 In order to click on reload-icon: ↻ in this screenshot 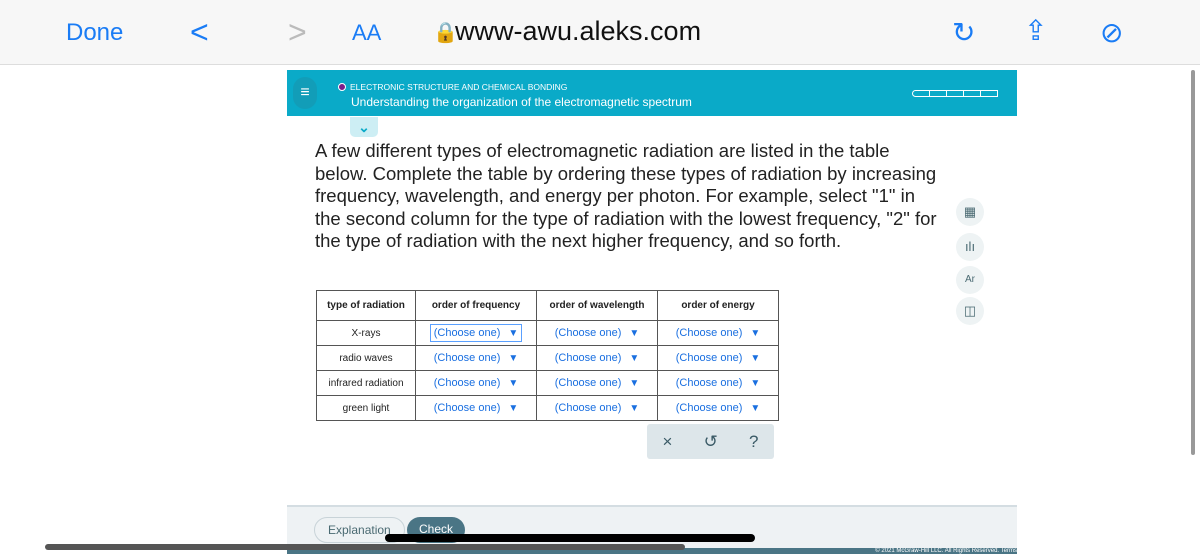, I will do `click(963, 32)`.